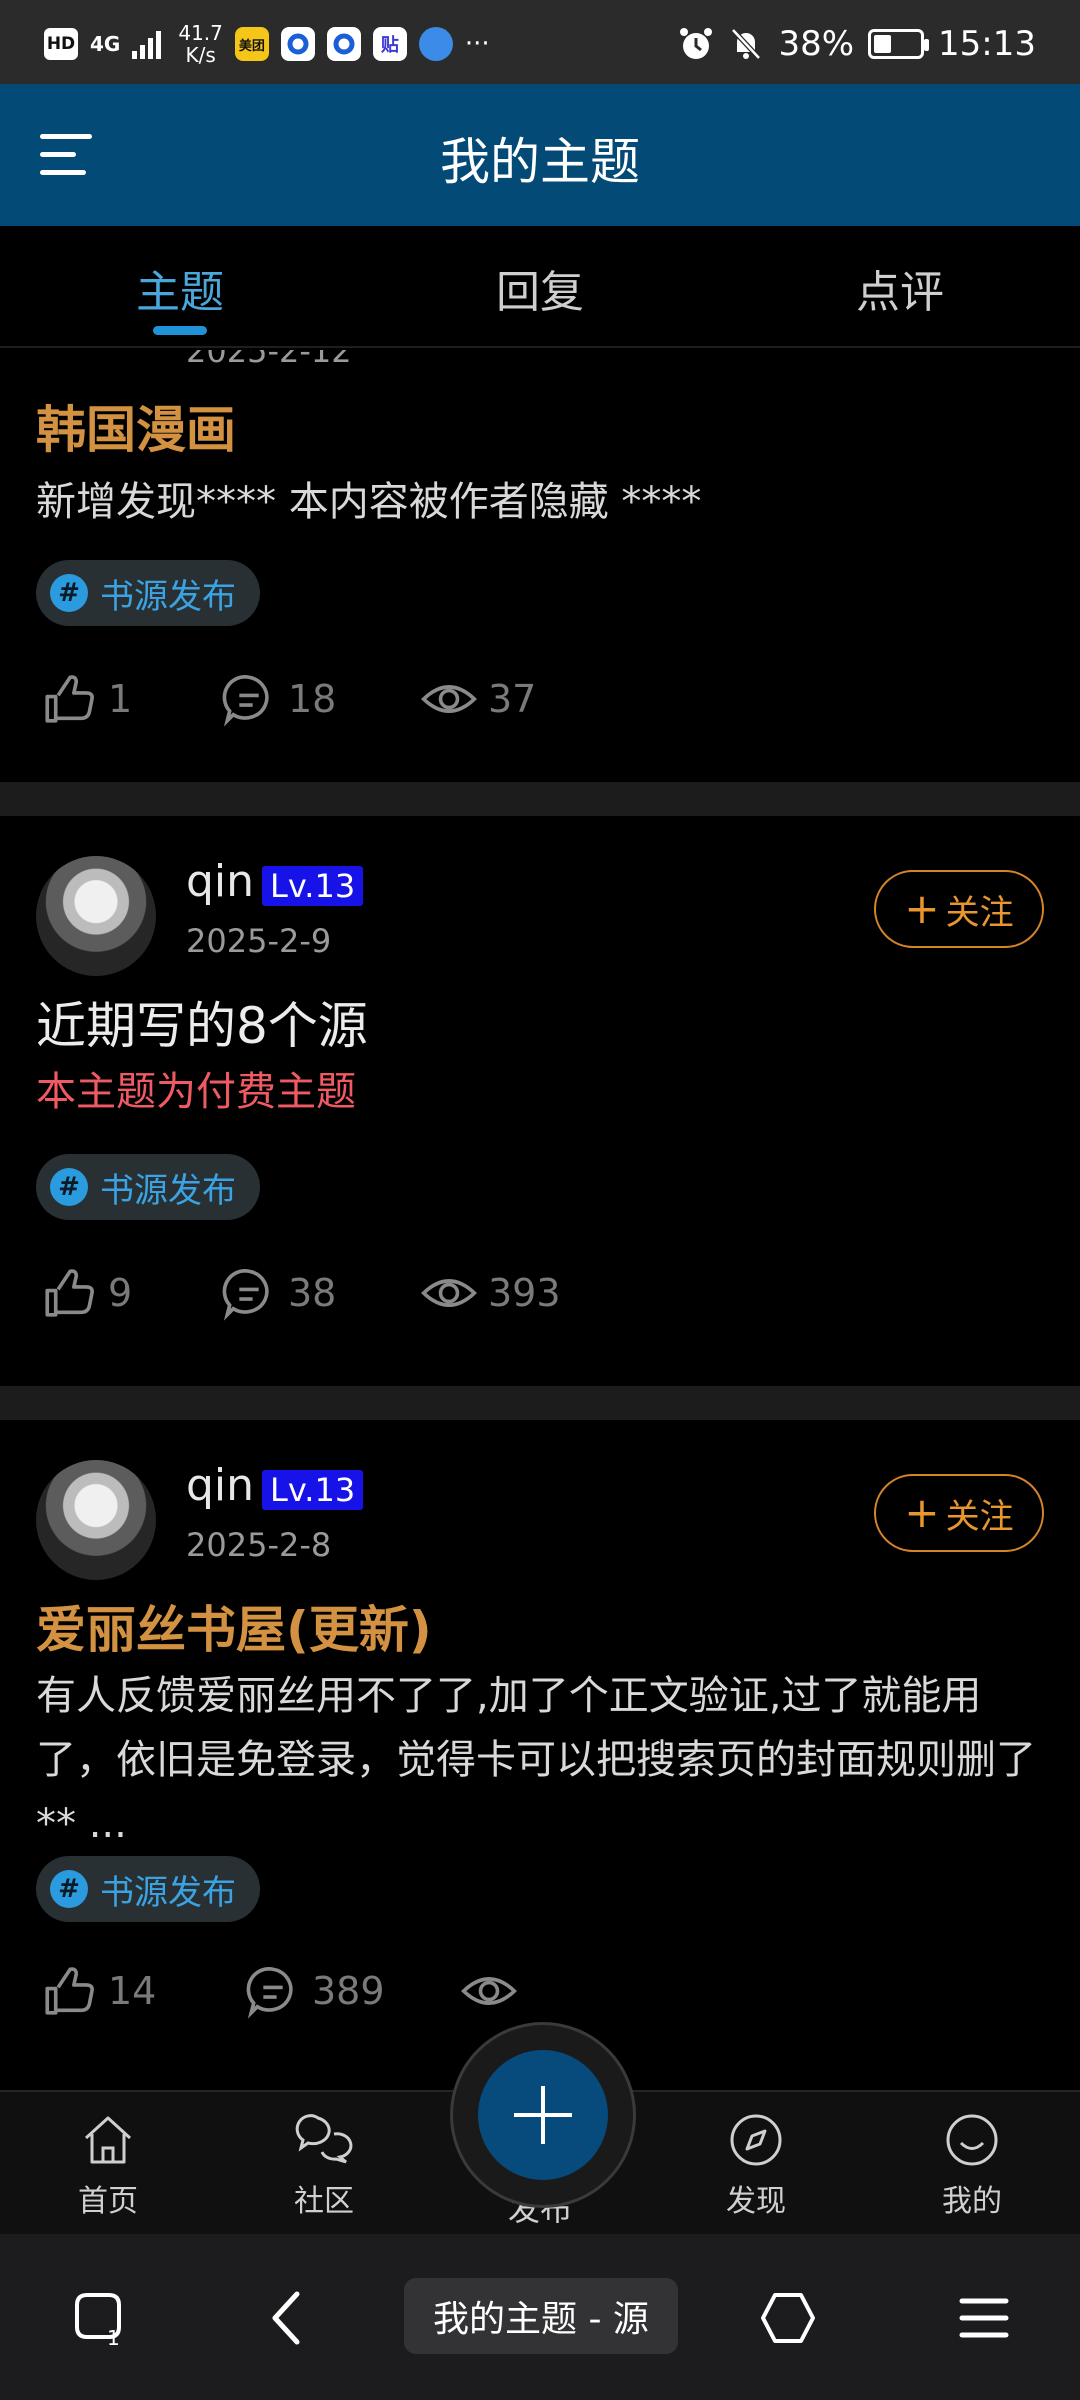  Describe the element at coordinates (312, 699) in the screenshot. I see `comment-count: 18` at that location.